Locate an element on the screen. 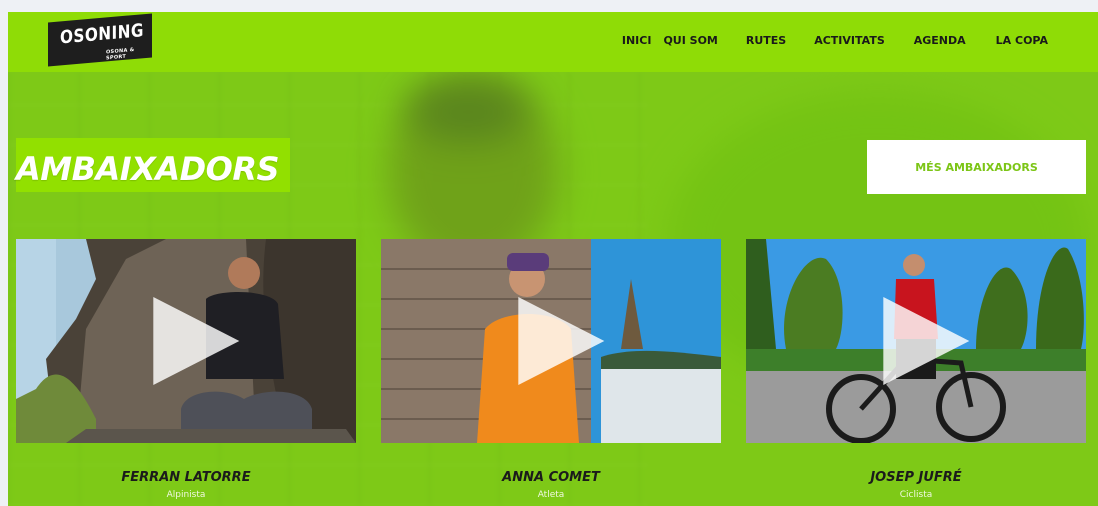 This screenshot has width=1098, height=506. nav-item-agenda: AGENDA is located at coordinates (940, 40).